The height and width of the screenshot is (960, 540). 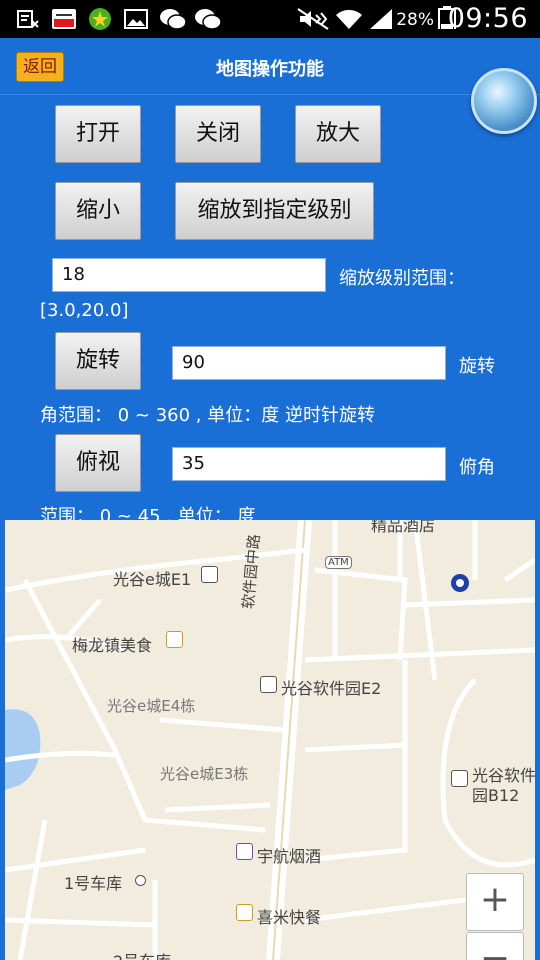 I want to click on overlook-angle-input: 35, so click(x=309, y=464).